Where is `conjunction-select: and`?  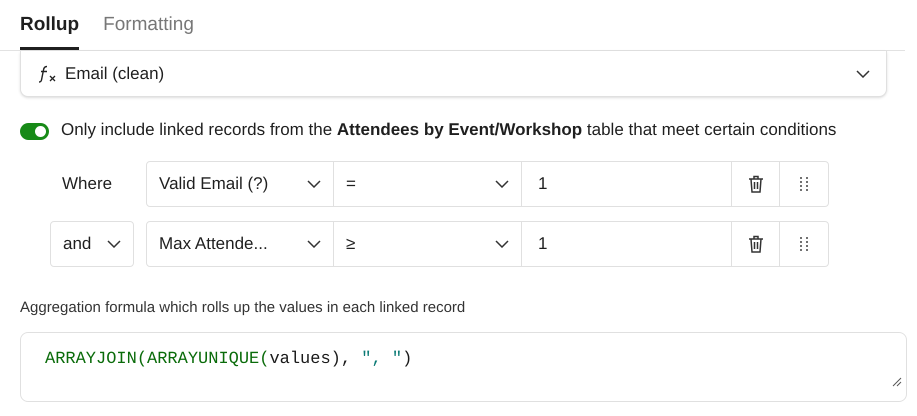 conjunction-select: and is located at coordinates (92, 244).